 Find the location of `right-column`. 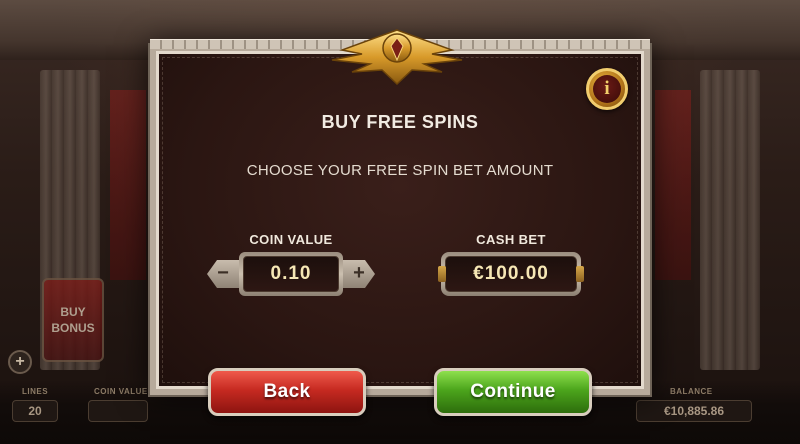

right-column is located at coordinates (730, 220).